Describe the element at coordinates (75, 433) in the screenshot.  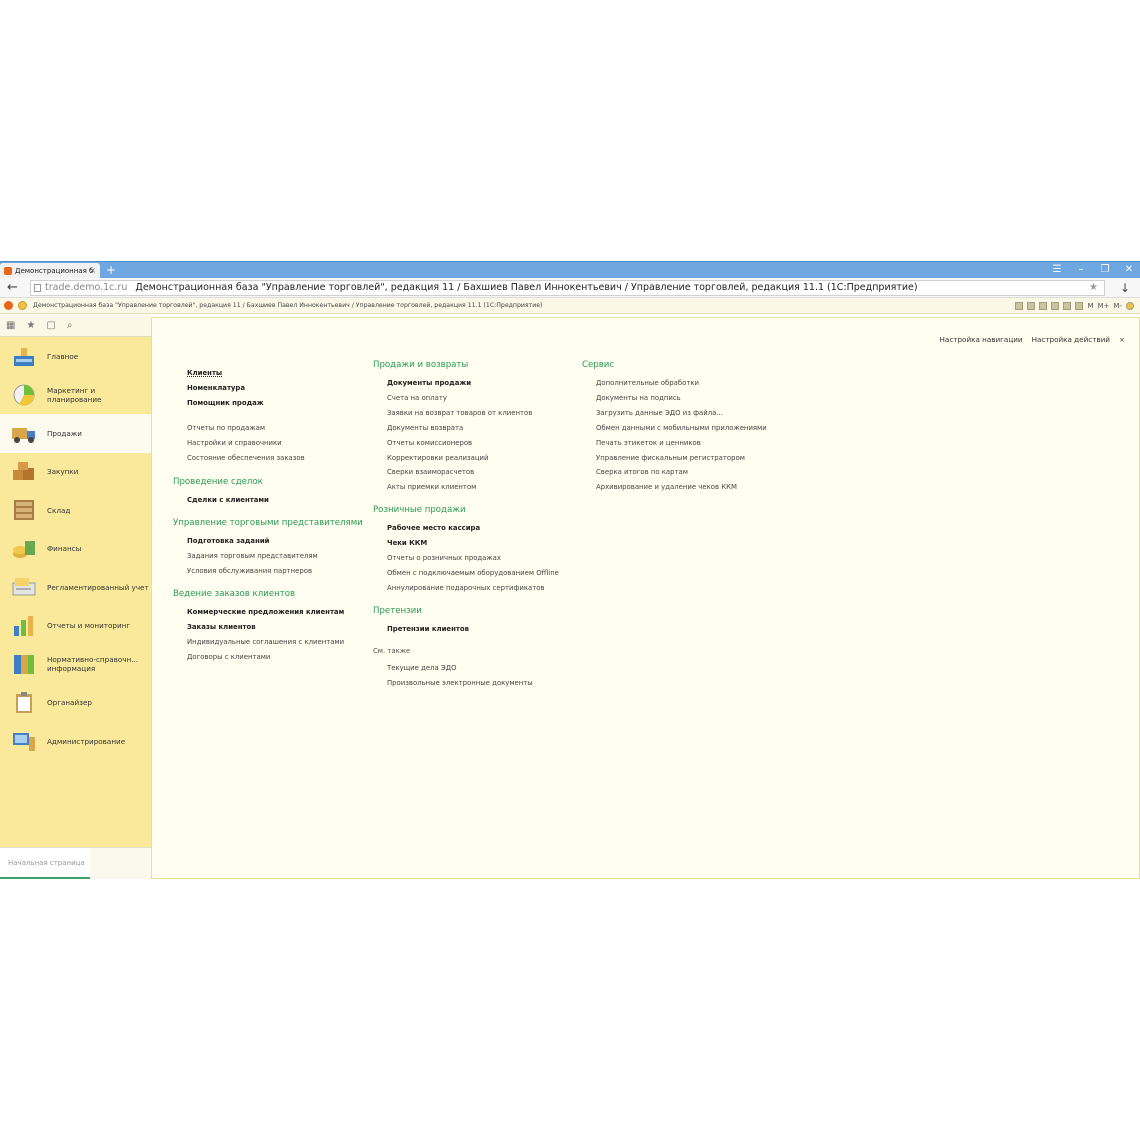
I see `sidebar-item-sales: Продажи` at that location.